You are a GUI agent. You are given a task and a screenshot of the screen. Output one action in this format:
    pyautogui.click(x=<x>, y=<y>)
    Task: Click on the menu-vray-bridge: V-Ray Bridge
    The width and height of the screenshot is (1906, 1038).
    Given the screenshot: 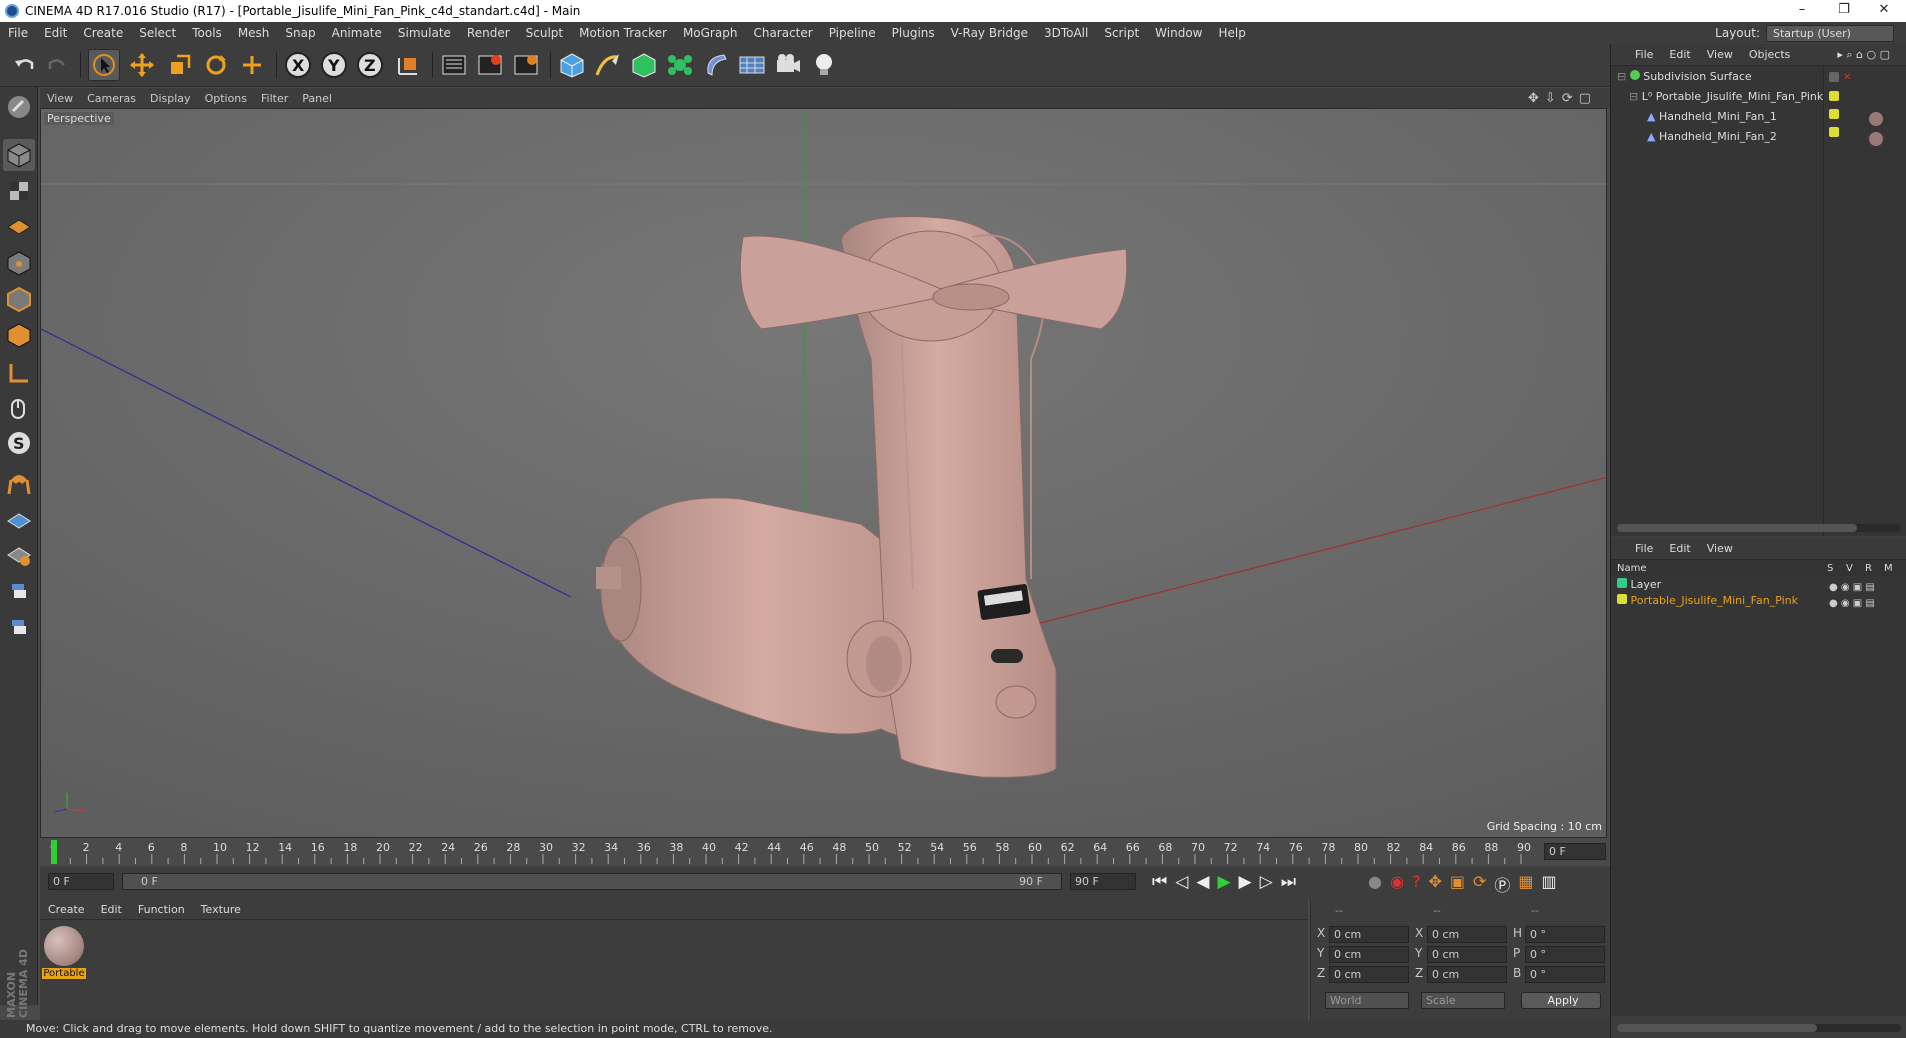 What is the action you would take?
    pyautogui.click(x=989, y=33)
    